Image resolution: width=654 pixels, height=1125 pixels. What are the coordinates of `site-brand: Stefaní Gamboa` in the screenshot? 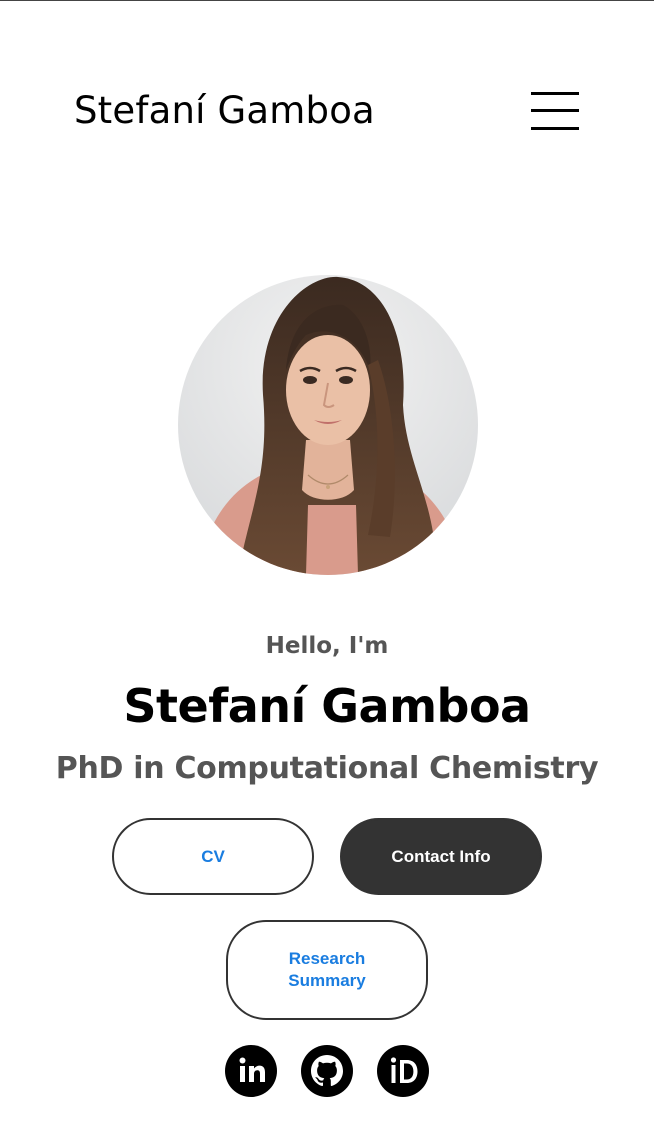 It's located at (224, 111).